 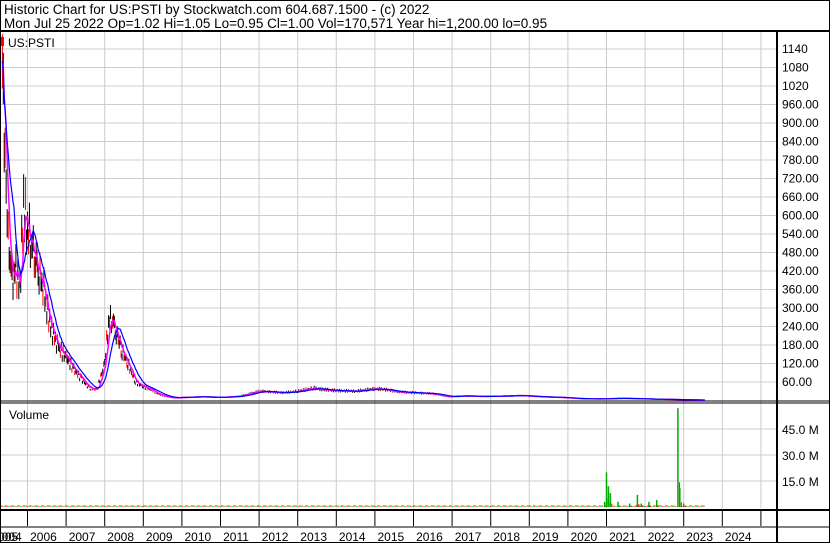 What do you see at coordinates (429, 536) in the screenshot?
I see `year-label: 2016` at bounding box center [429, 536].